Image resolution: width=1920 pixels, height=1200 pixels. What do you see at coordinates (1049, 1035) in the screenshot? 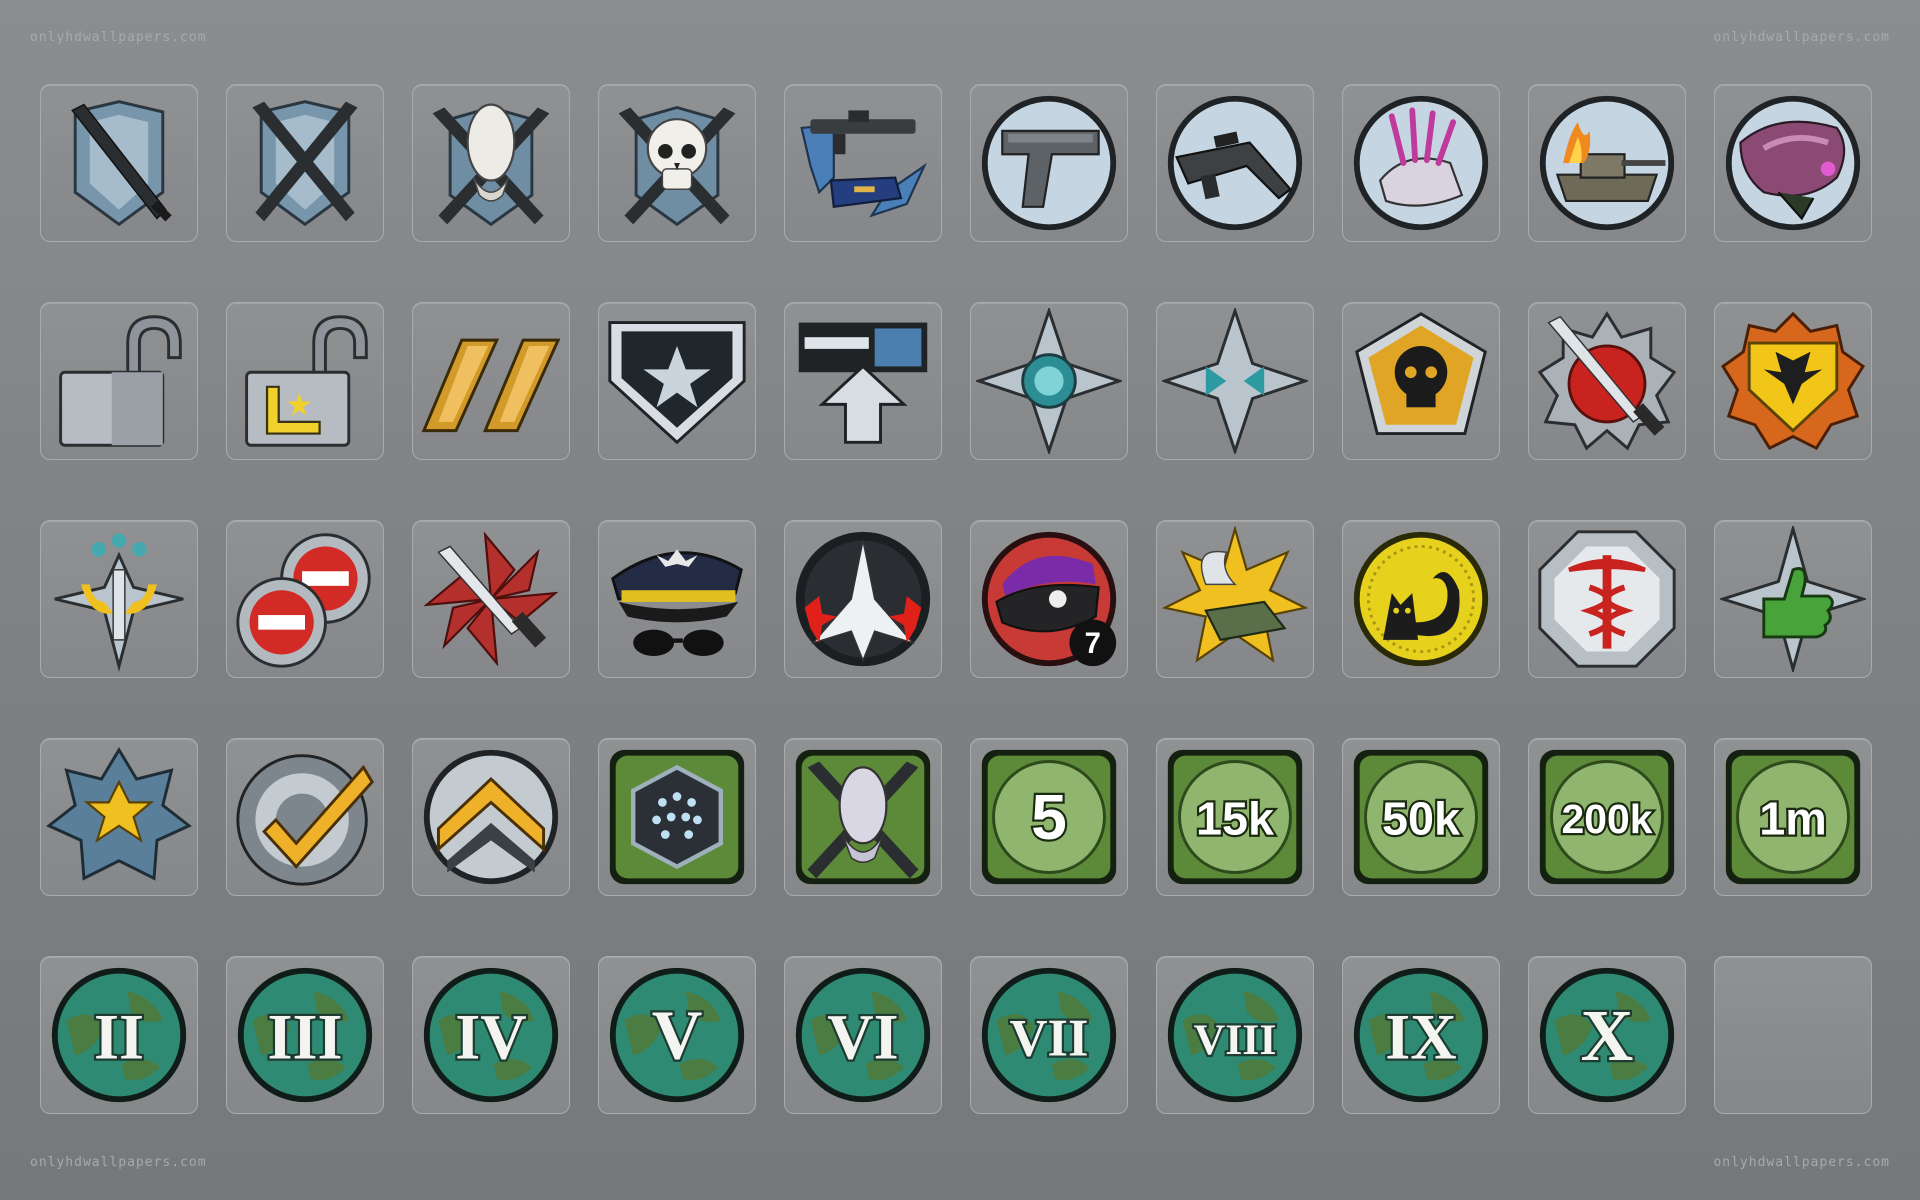
I see `medal-tile: VII` at bounding box center [1049, 1035].